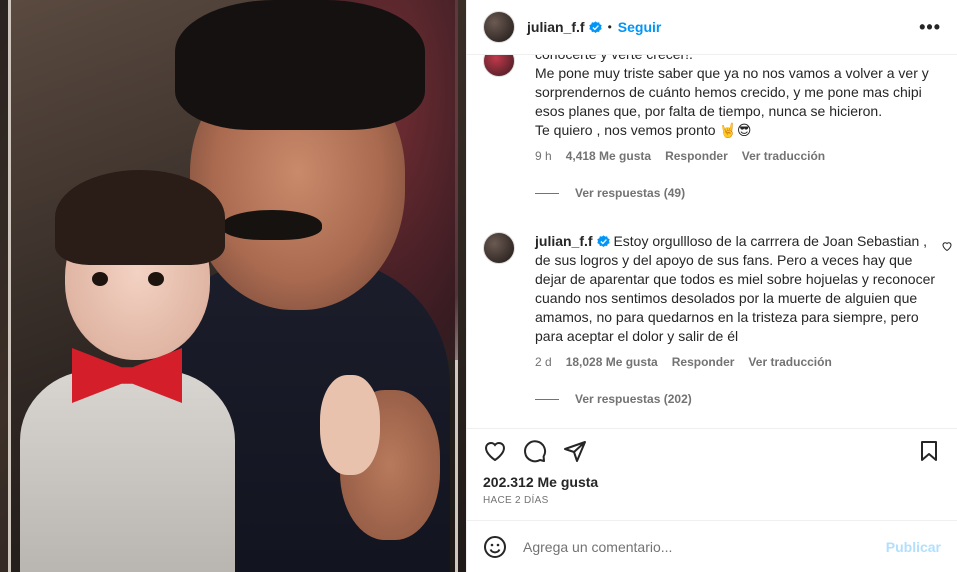 The height and width of the screenshot is (572, 957). What do you see at coordinates (712, 27) in the screenshot?
I see `post-header: julian_f.f • Seguir •••` at bounding box center [712, 27].